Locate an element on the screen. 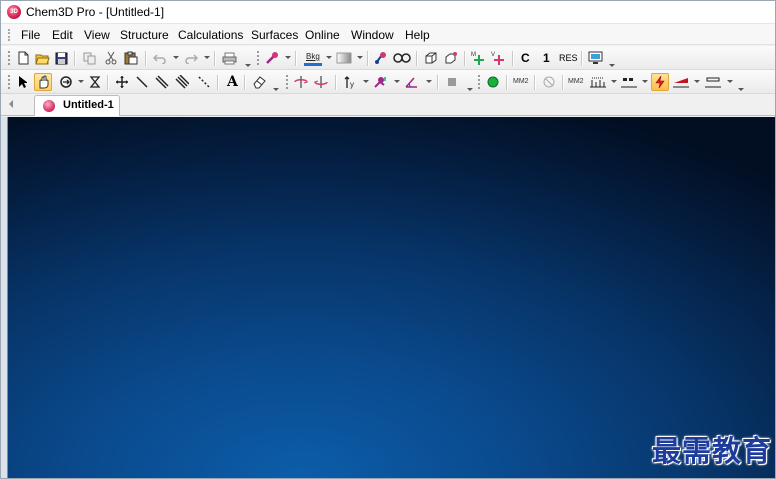  single-bond-icon is located at coordinates (142, 82).